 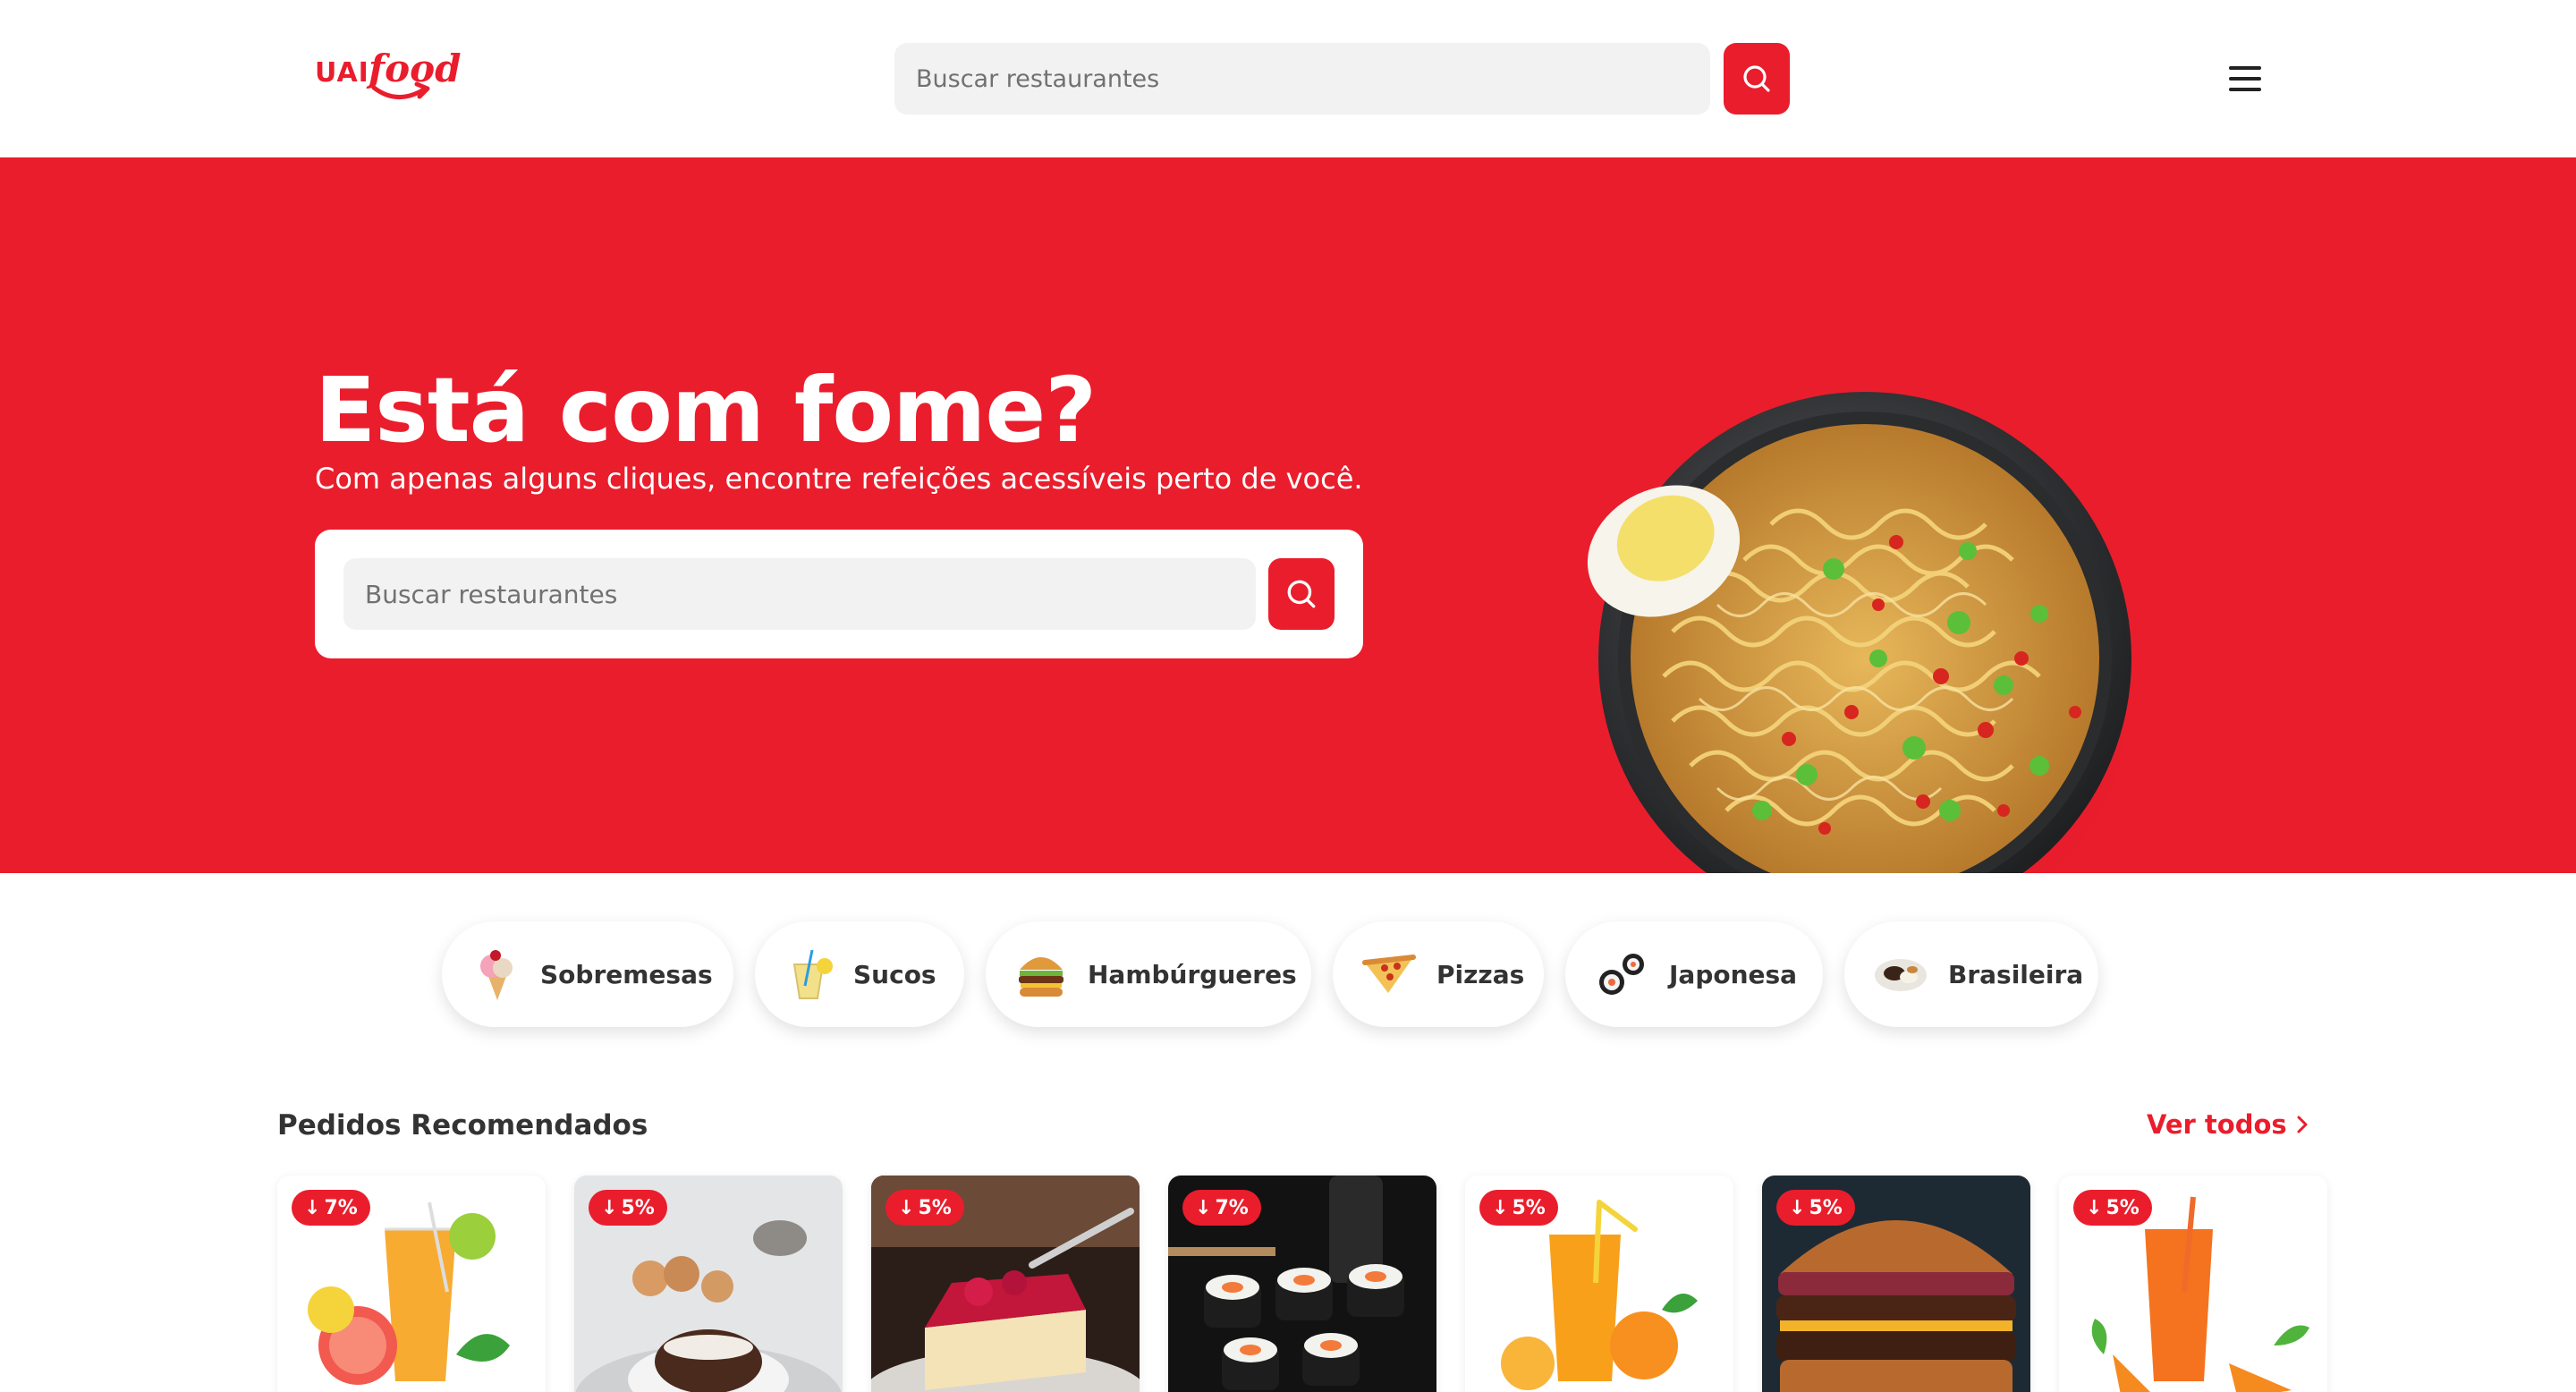 What do you see at coordinates (626, 974) in the screenshot?
I see `category-label: Sobremesas` at bounding box center [626, 974].